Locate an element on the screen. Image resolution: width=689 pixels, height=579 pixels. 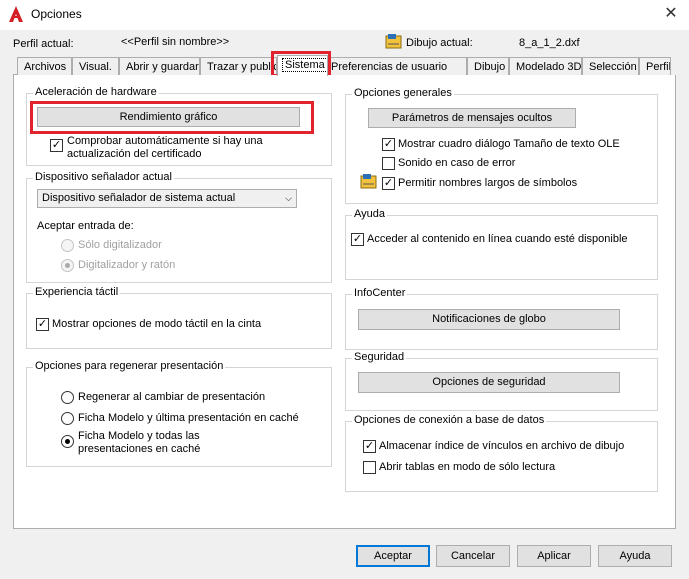
certificate-update-checkbox: ✓ is located at coordinates (56, 145).